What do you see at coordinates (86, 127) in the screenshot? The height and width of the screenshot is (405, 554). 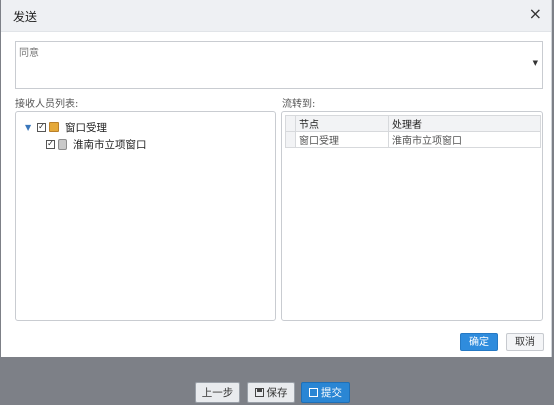 I see `tree-node-label: 窗口受理` at bounding box center [86, 127].